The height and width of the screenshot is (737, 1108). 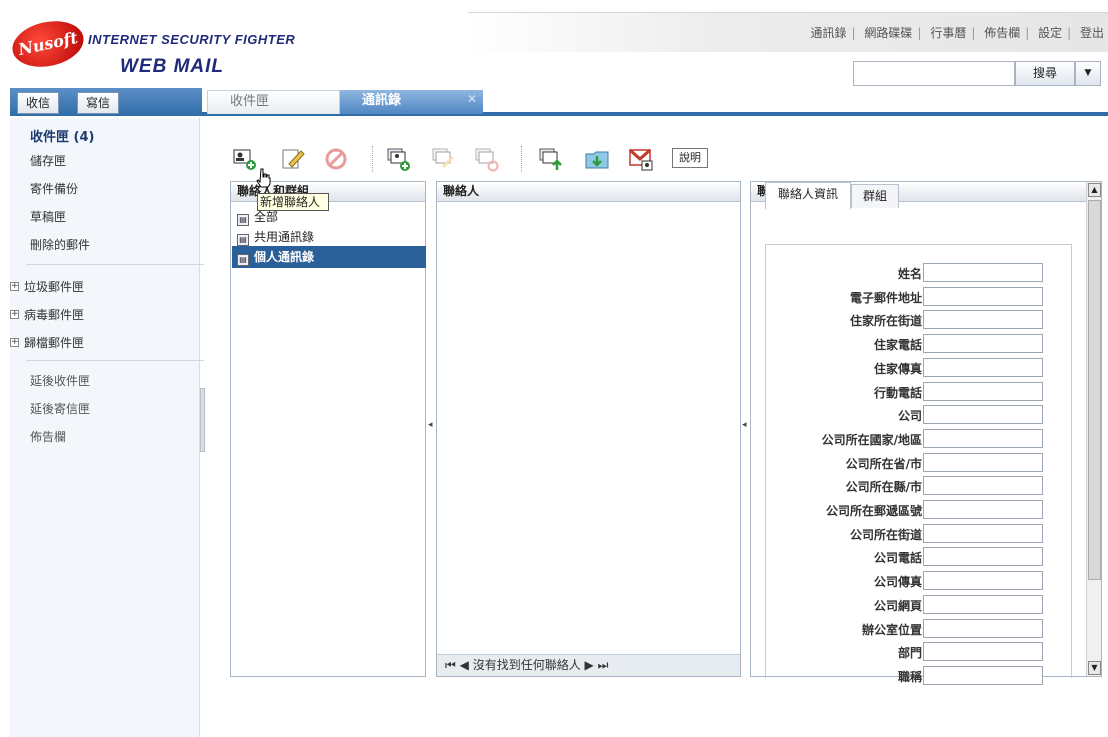 I want to click on tab-contacts: 通訊錄 ✕, so click(x=411, y=102).